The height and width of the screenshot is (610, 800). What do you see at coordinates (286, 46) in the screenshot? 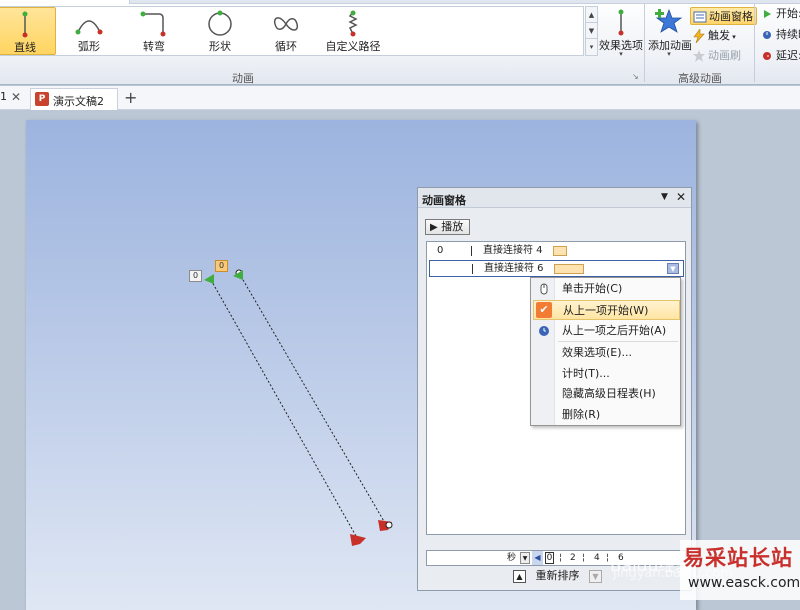
I see `gallery-label: 循环` at bounding box center [286, 46].